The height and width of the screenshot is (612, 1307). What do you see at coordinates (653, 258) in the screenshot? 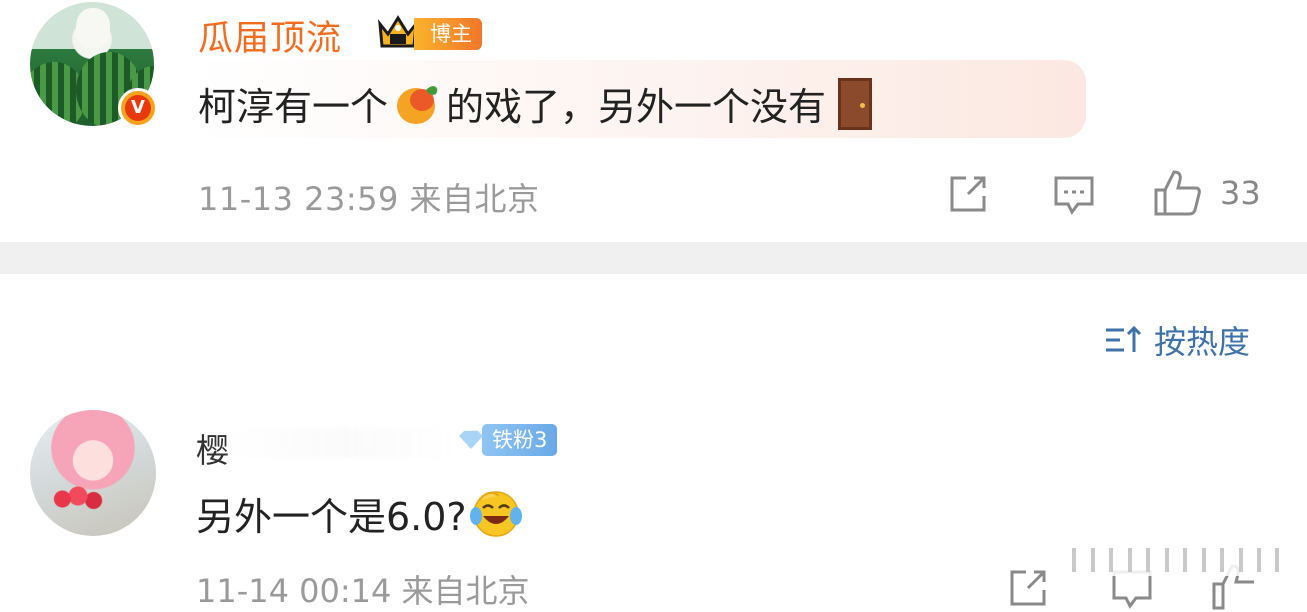
I see `section-divider` at bounding box center [653, 258].